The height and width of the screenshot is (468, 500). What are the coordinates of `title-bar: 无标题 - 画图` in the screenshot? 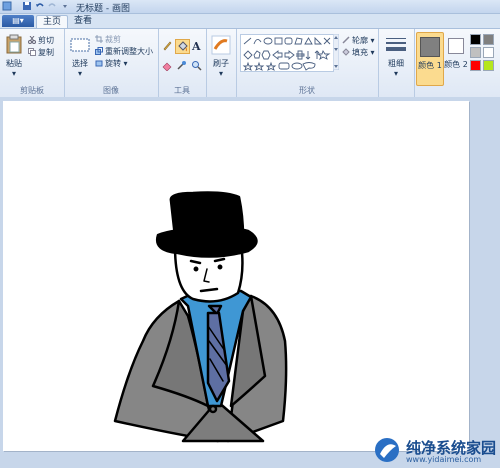 It's located at (250, 7).